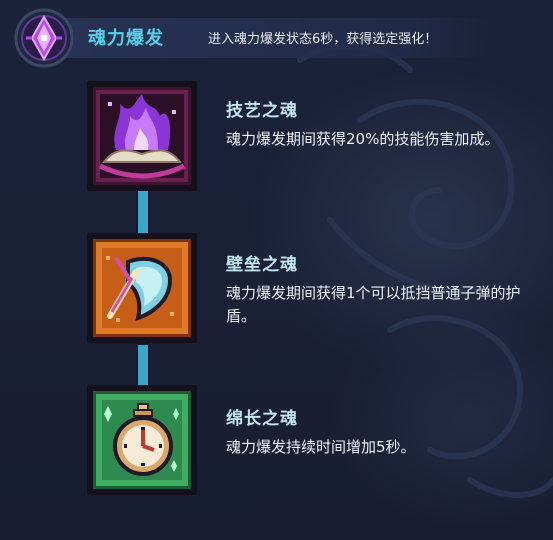  Describe the element at coordinates (126, 38) in the screenshot. I see `header-title: 魂力爆发` at that location.